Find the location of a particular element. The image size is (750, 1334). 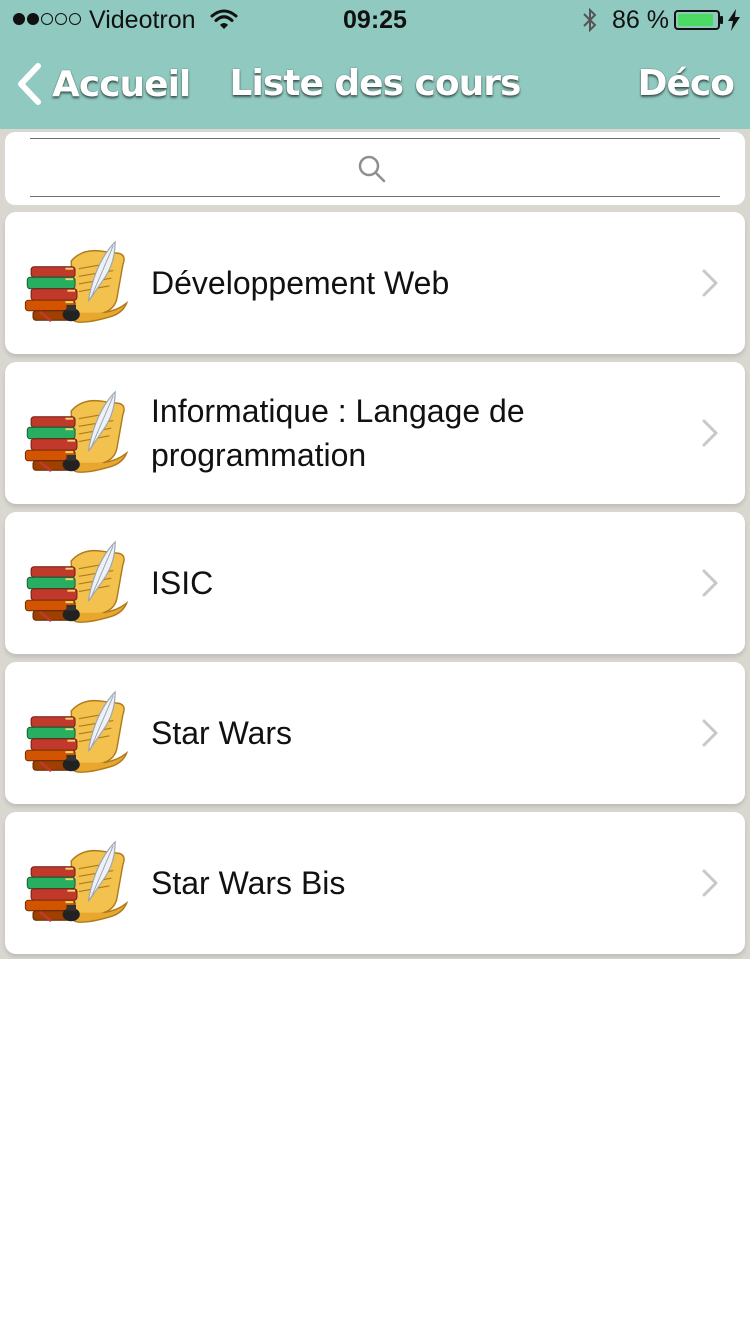

logout-button: Déco is located at coordinates (686, 84).